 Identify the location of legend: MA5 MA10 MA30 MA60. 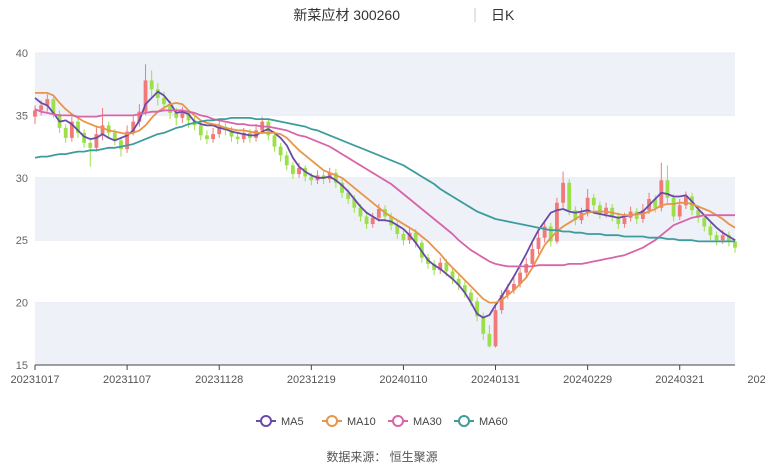
(382, 421).